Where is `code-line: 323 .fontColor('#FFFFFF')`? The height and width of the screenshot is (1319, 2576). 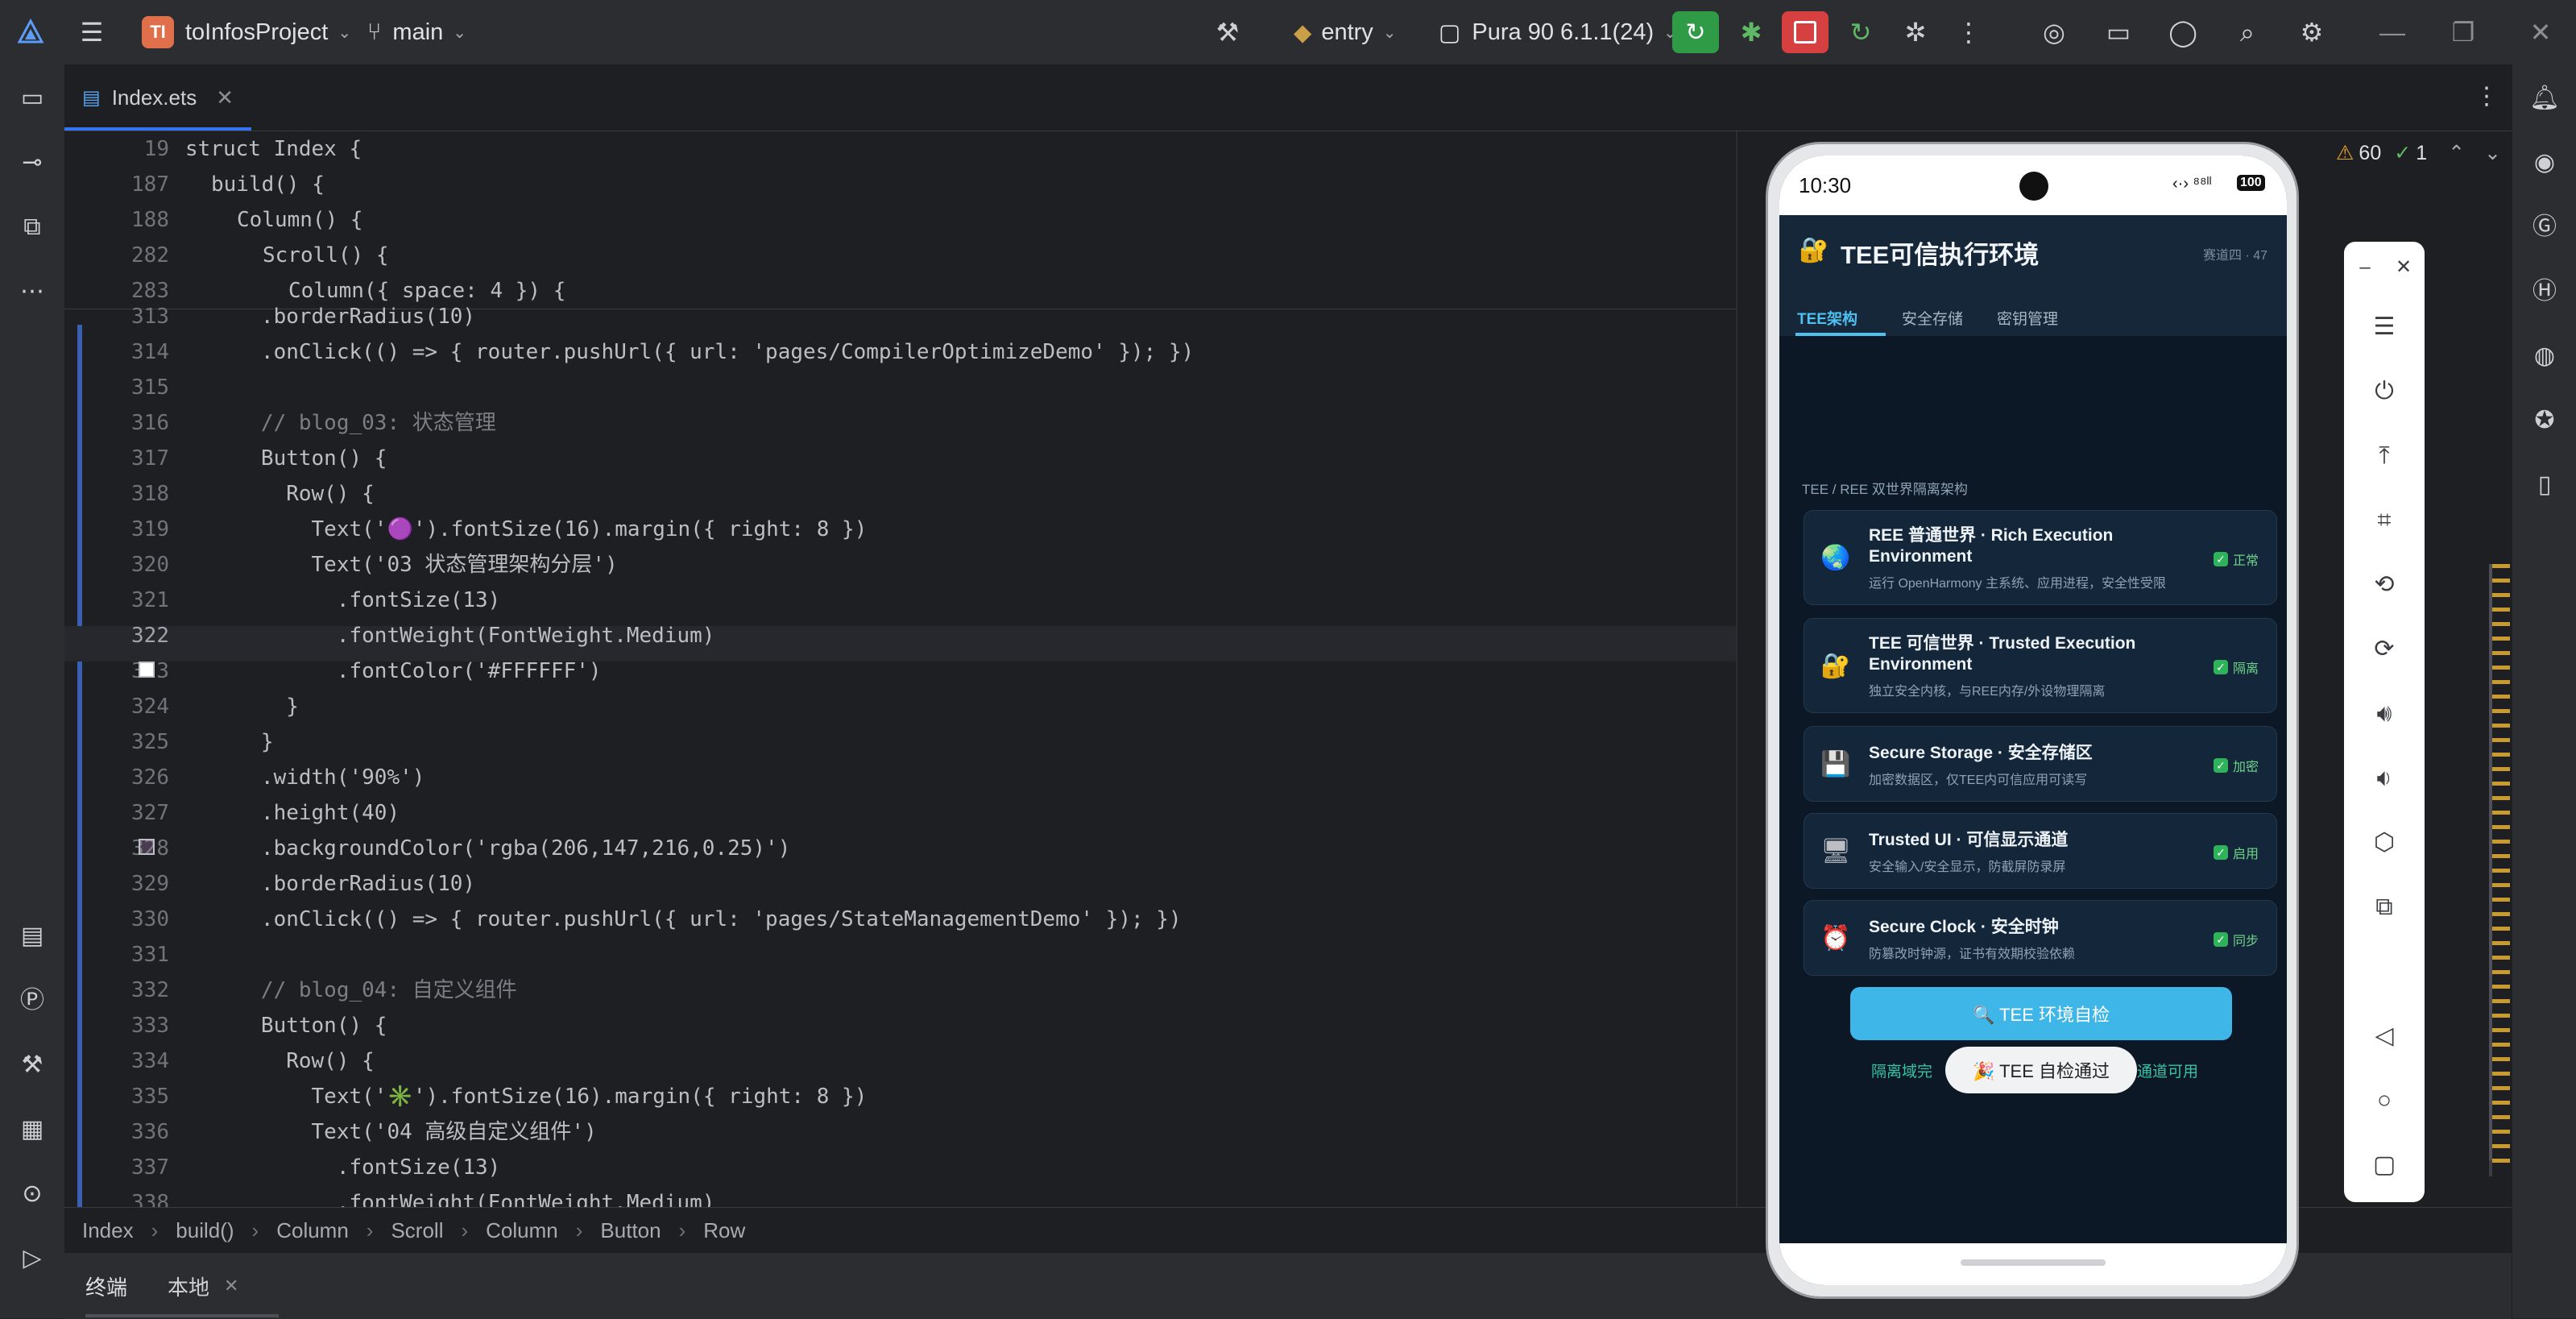
code-line: 323 .fontColor('#FFFFFF') is located at coordinates (910, 671).